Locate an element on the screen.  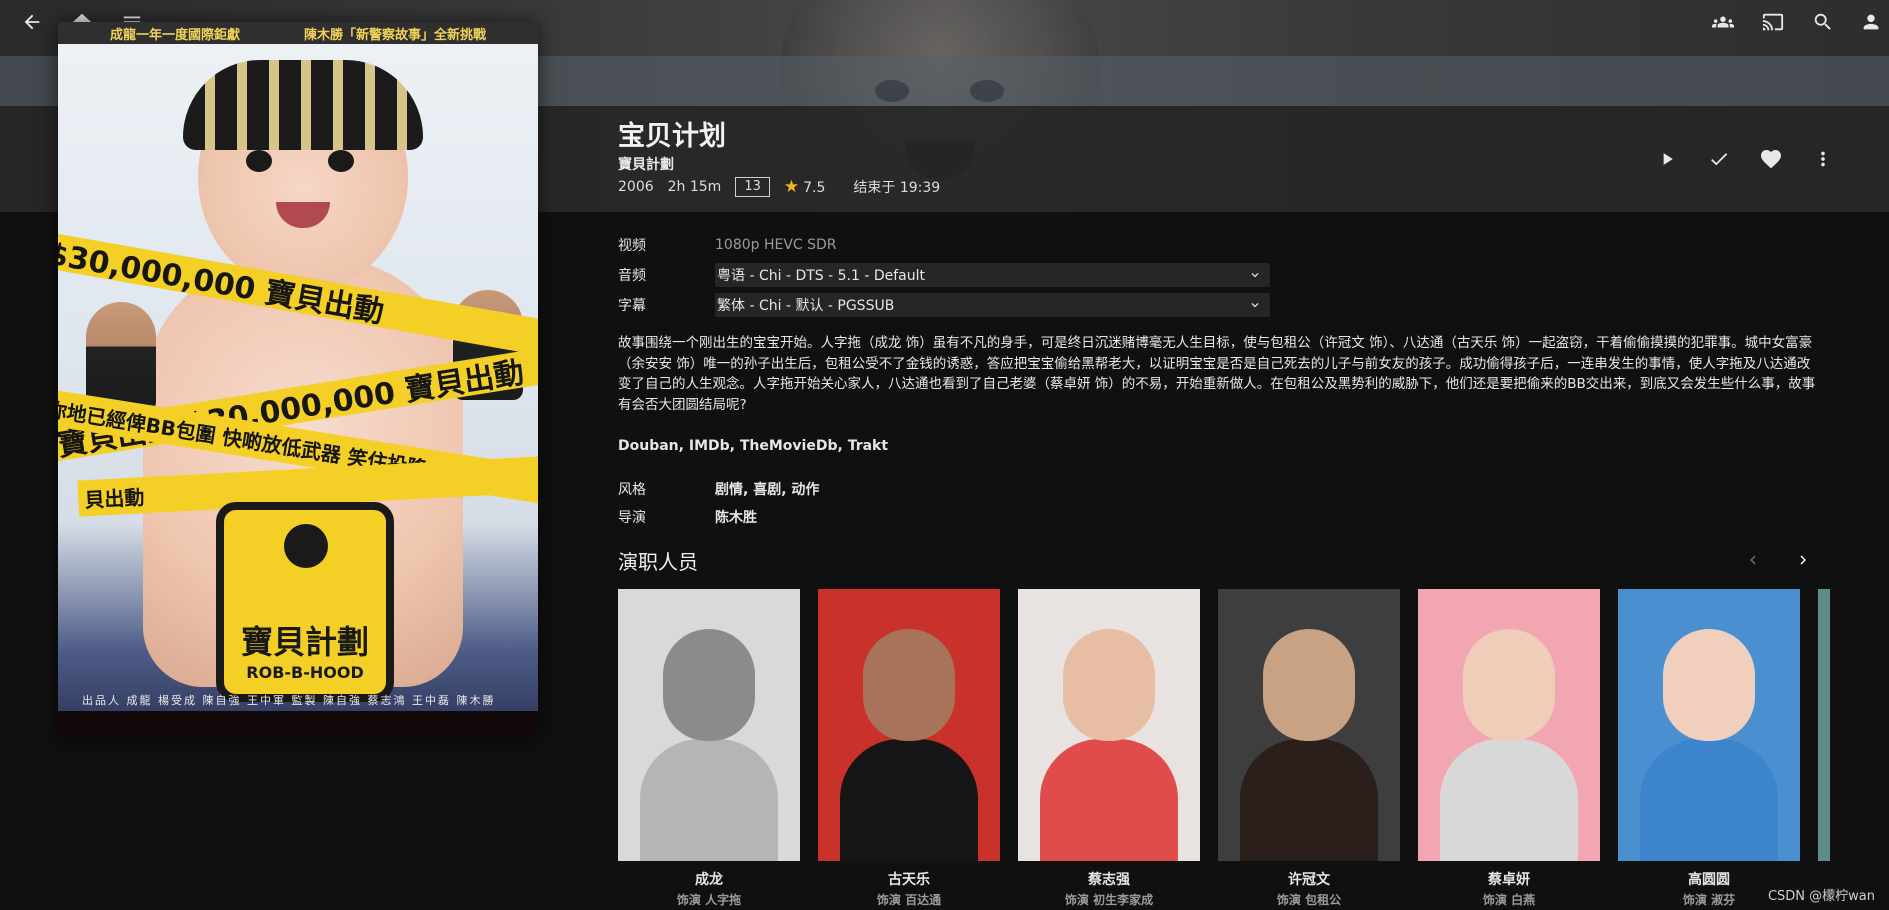
cast-card: 蔡志强饰演 初生李家成 is located at coordinates (1109, 748).